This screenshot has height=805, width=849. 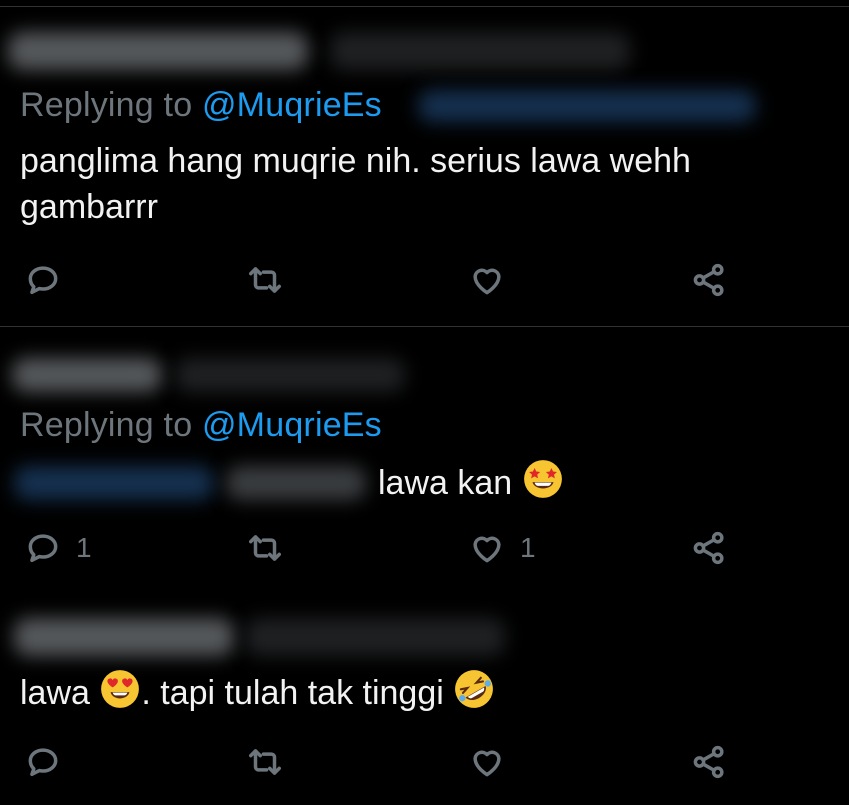 What do you see at coordinates (55, 693) in the screenshot?
I see `tweet-text-part: lawa` at bounding box center [55, 693].